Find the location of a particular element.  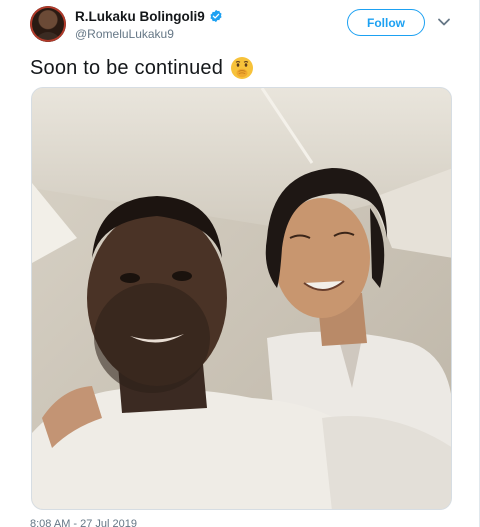

chevron-down-icon is located at coordinates (444, 22).